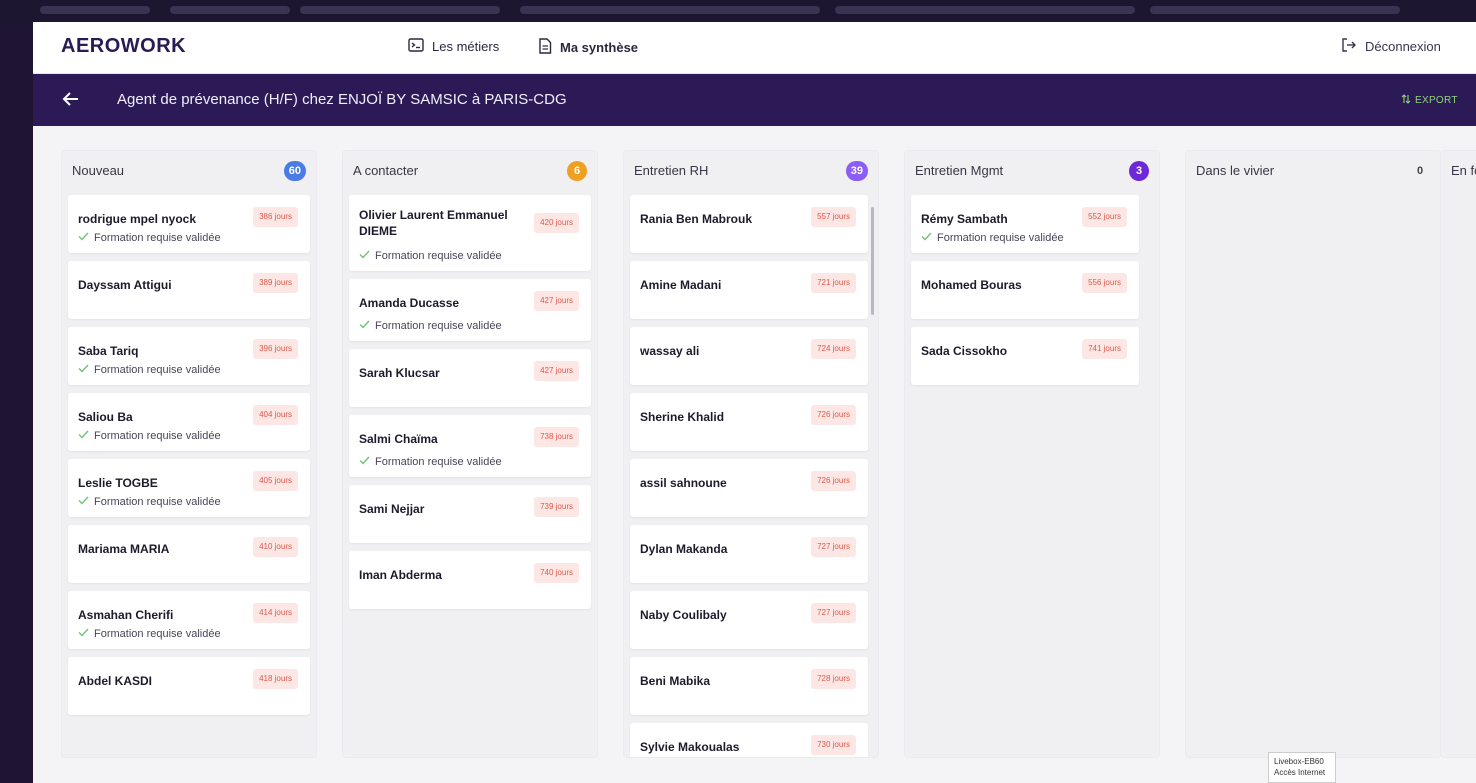 This screenshot has height=783, width=1476. What do you see at coordinates (738, 11) in the screenshot?
I see `browser-bookmarks-bar` at bounding box center [738, 11].